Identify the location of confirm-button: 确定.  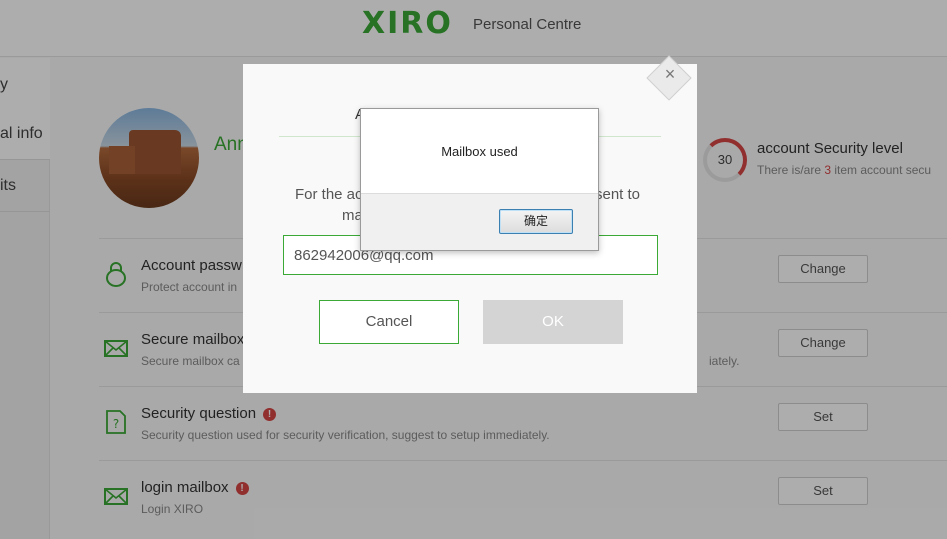
(536, 221).